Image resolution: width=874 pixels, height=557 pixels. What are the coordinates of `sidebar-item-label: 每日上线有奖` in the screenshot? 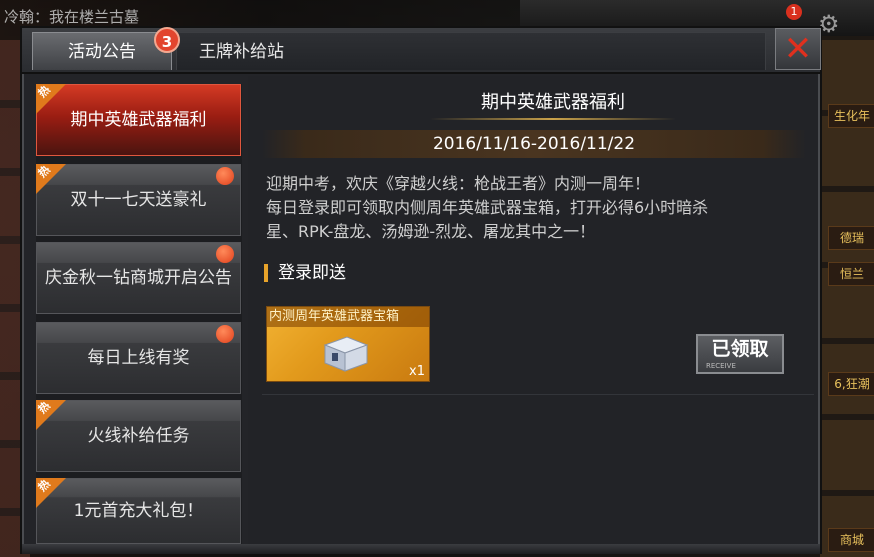 It's located at (138, 358).